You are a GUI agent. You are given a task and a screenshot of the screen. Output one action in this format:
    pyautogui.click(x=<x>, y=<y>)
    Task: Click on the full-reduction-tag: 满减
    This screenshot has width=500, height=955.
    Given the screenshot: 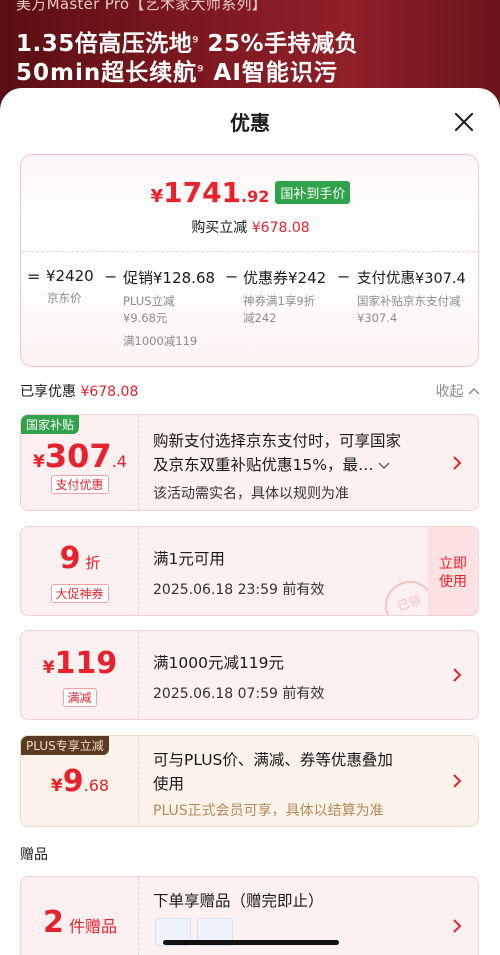 What is the action you would take?
    pyautogui.click(x=79, y=697)
    